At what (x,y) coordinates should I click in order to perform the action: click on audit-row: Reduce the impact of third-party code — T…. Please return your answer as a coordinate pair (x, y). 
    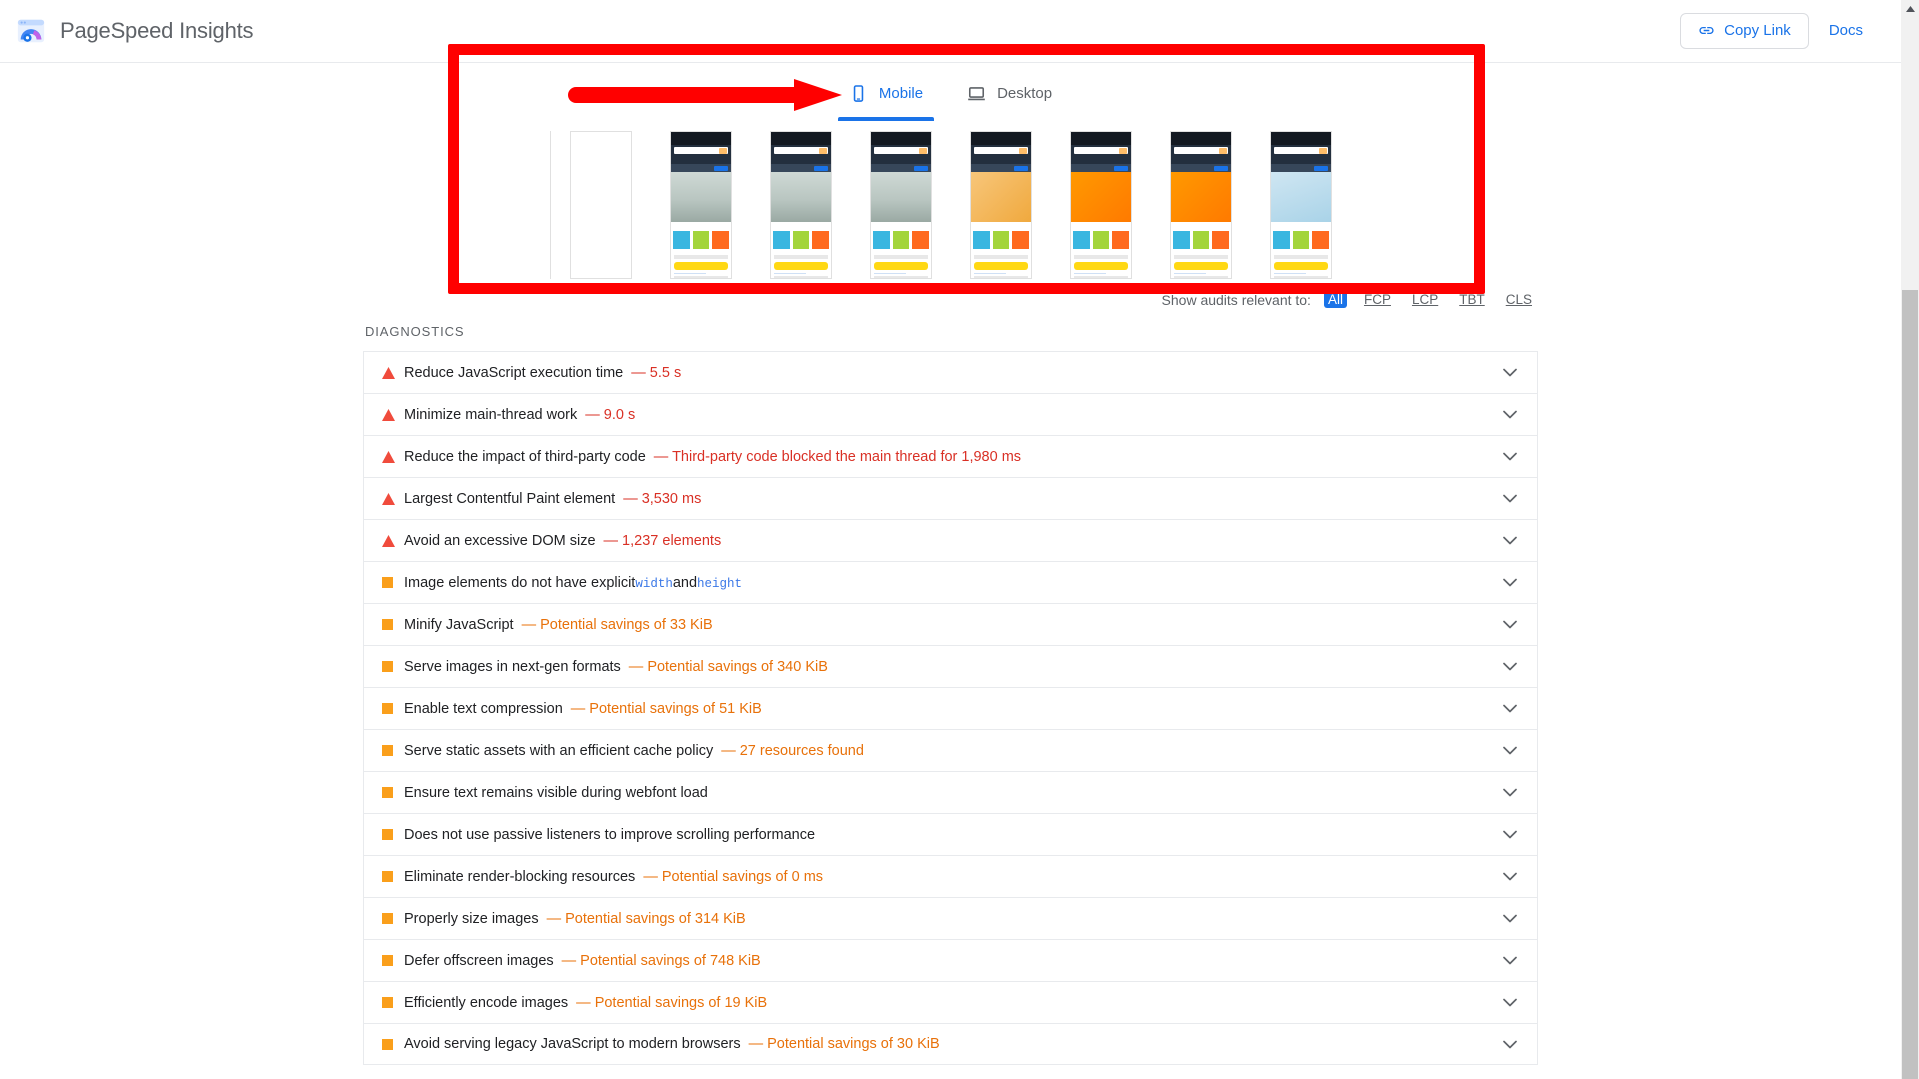
    Looking at the image, I should click on (950, 456).